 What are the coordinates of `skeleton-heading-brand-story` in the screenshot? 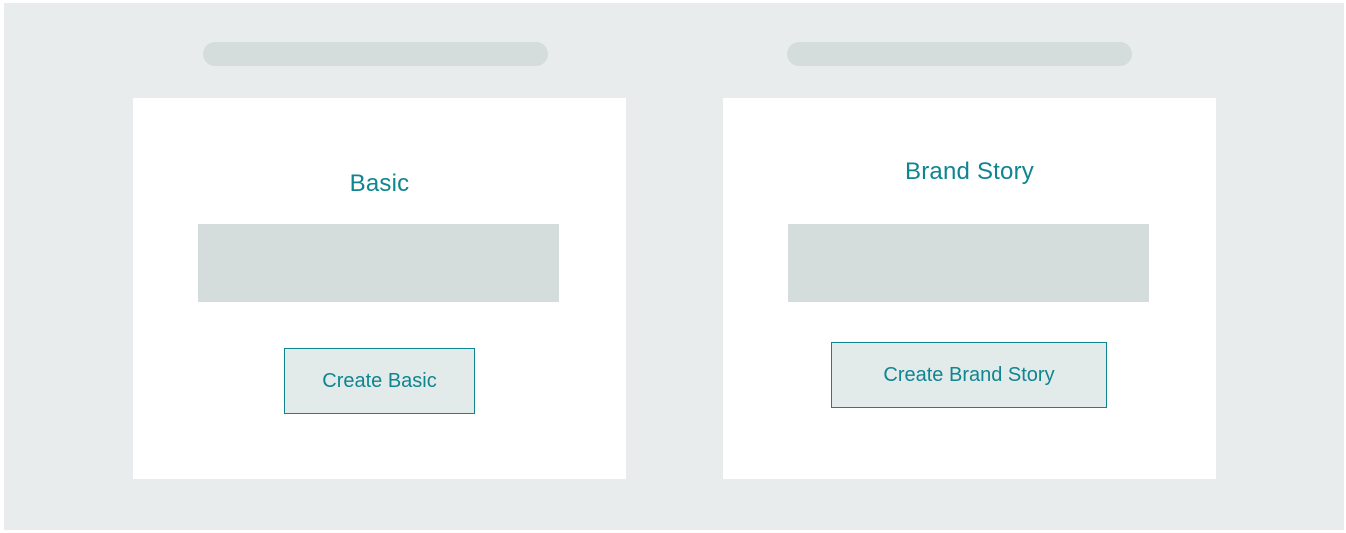 It's located at (959, 54).